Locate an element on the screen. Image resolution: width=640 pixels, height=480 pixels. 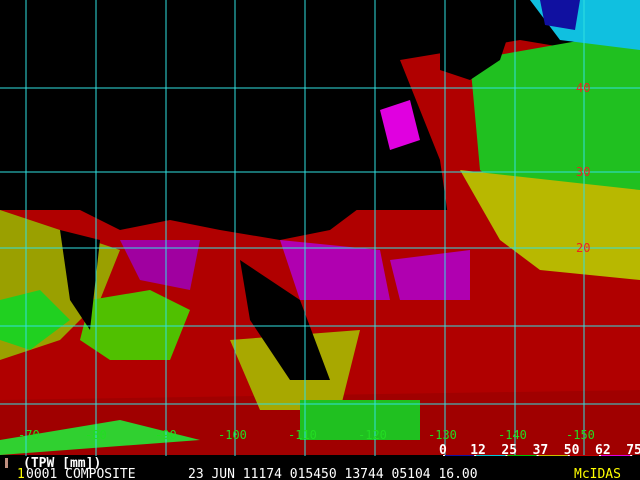
lon-label: -80 is located at coordinates (96, 435).